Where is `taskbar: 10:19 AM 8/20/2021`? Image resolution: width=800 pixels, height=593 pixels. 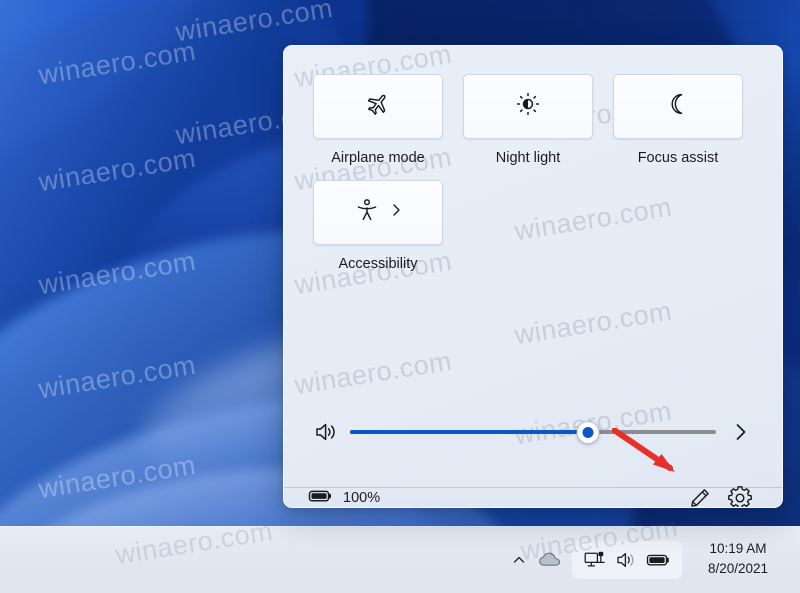 taskbar: 10:19 AM 8/20/2021 is located at coordinates (400, 559).